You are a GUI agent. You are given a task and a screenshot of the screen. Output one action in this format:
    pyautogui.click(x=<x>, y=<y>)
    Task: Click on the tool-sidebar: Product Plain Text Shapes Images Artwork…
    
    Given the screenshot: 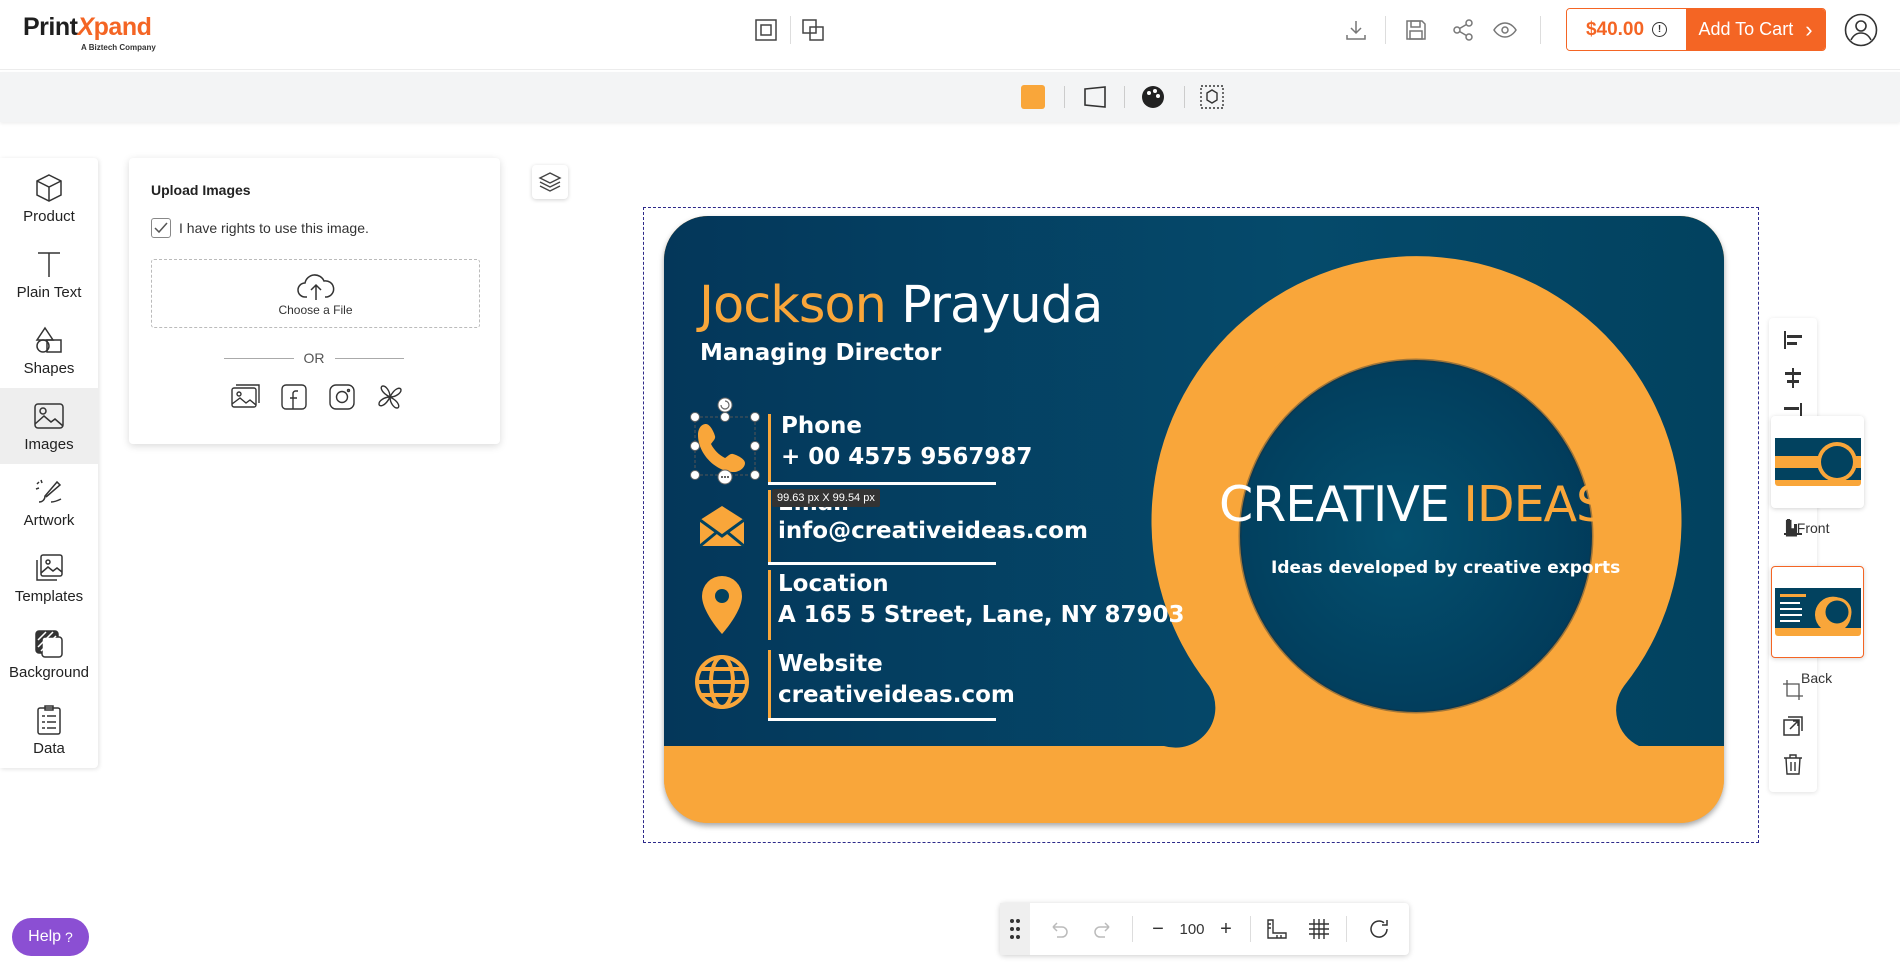 What is the action you would take?
    pyautogui.click(x=49, y=463)
    